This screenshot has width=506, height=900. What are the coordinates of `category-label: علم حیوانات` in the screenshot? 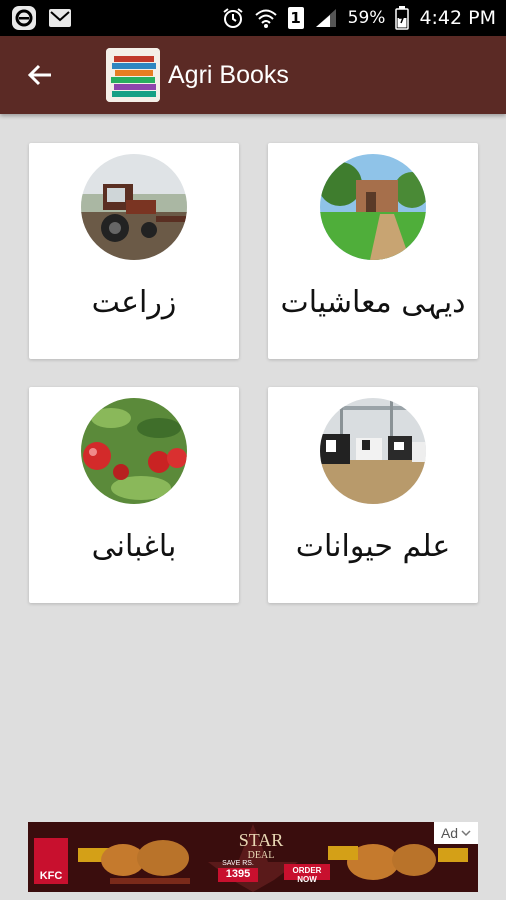 It's located at (373, 546).